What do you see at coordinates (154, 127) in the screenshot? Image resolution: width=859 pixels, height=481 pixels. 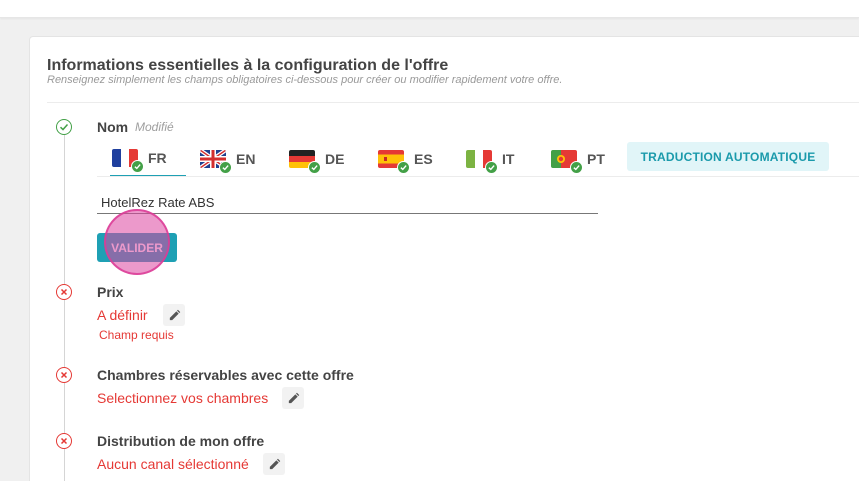 I see `modified-status: Modifié` at bounding box center [154, 127].